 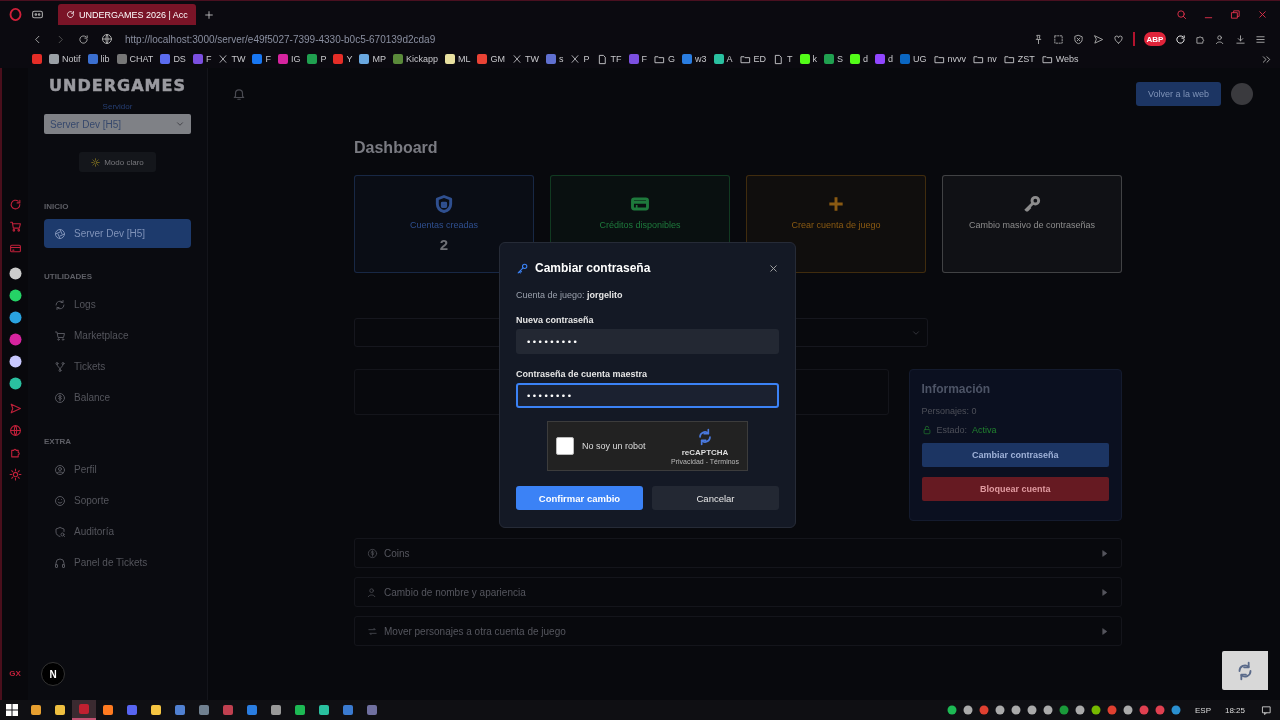 I want to click on card-value: 2, so click(x=444, y=244).